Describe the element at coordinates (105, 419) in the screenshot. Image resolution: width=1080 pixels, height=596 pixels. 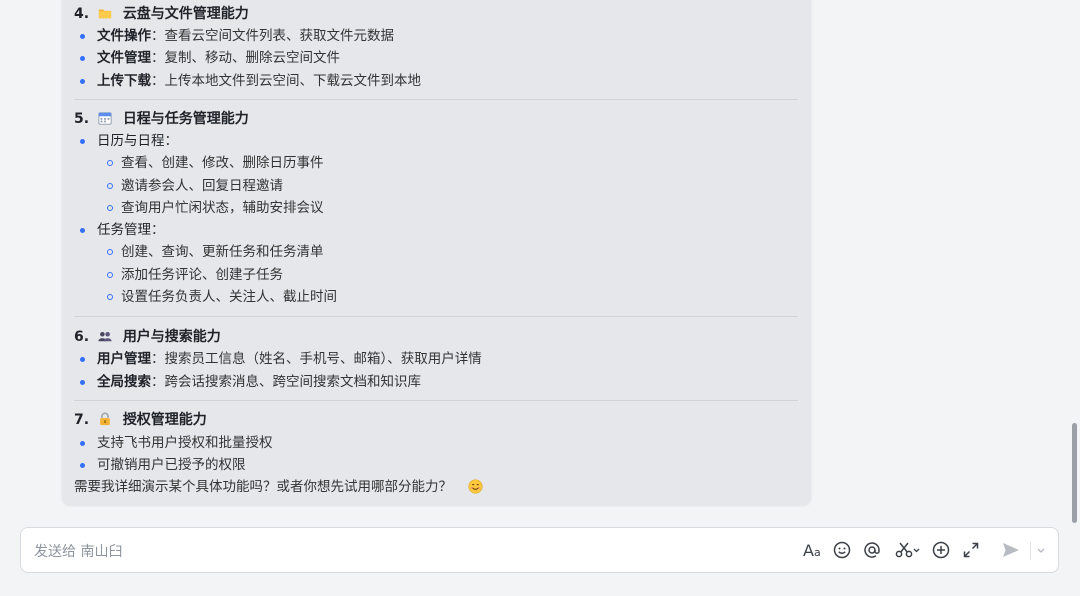
I see `lock-icon` at that location.